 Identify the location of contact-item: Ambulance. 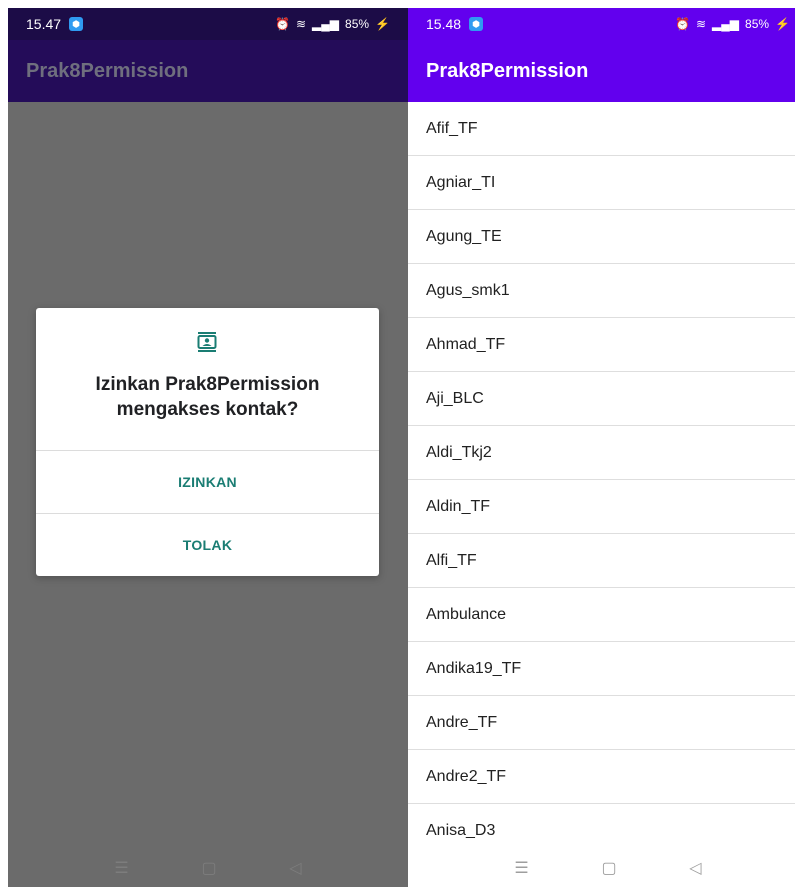
(601, 615).